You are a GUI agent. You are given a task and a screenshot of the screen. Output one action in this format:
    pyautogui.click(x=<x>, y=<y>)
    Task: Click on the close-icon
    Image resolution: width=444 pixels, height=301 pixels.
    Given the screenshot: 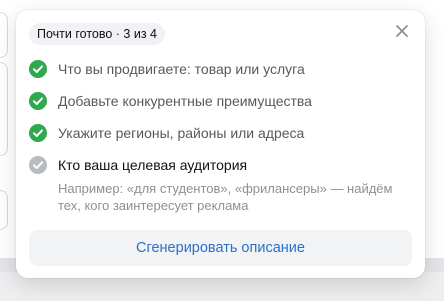 What is the action you would take?
    pyautogui.click(x=402, y=31)
    